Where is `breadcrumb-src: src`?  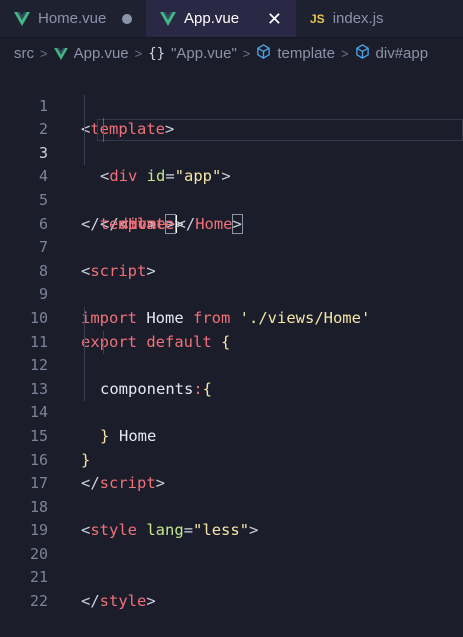
breadcrumb-src: src is located at coordinates (24, 53).